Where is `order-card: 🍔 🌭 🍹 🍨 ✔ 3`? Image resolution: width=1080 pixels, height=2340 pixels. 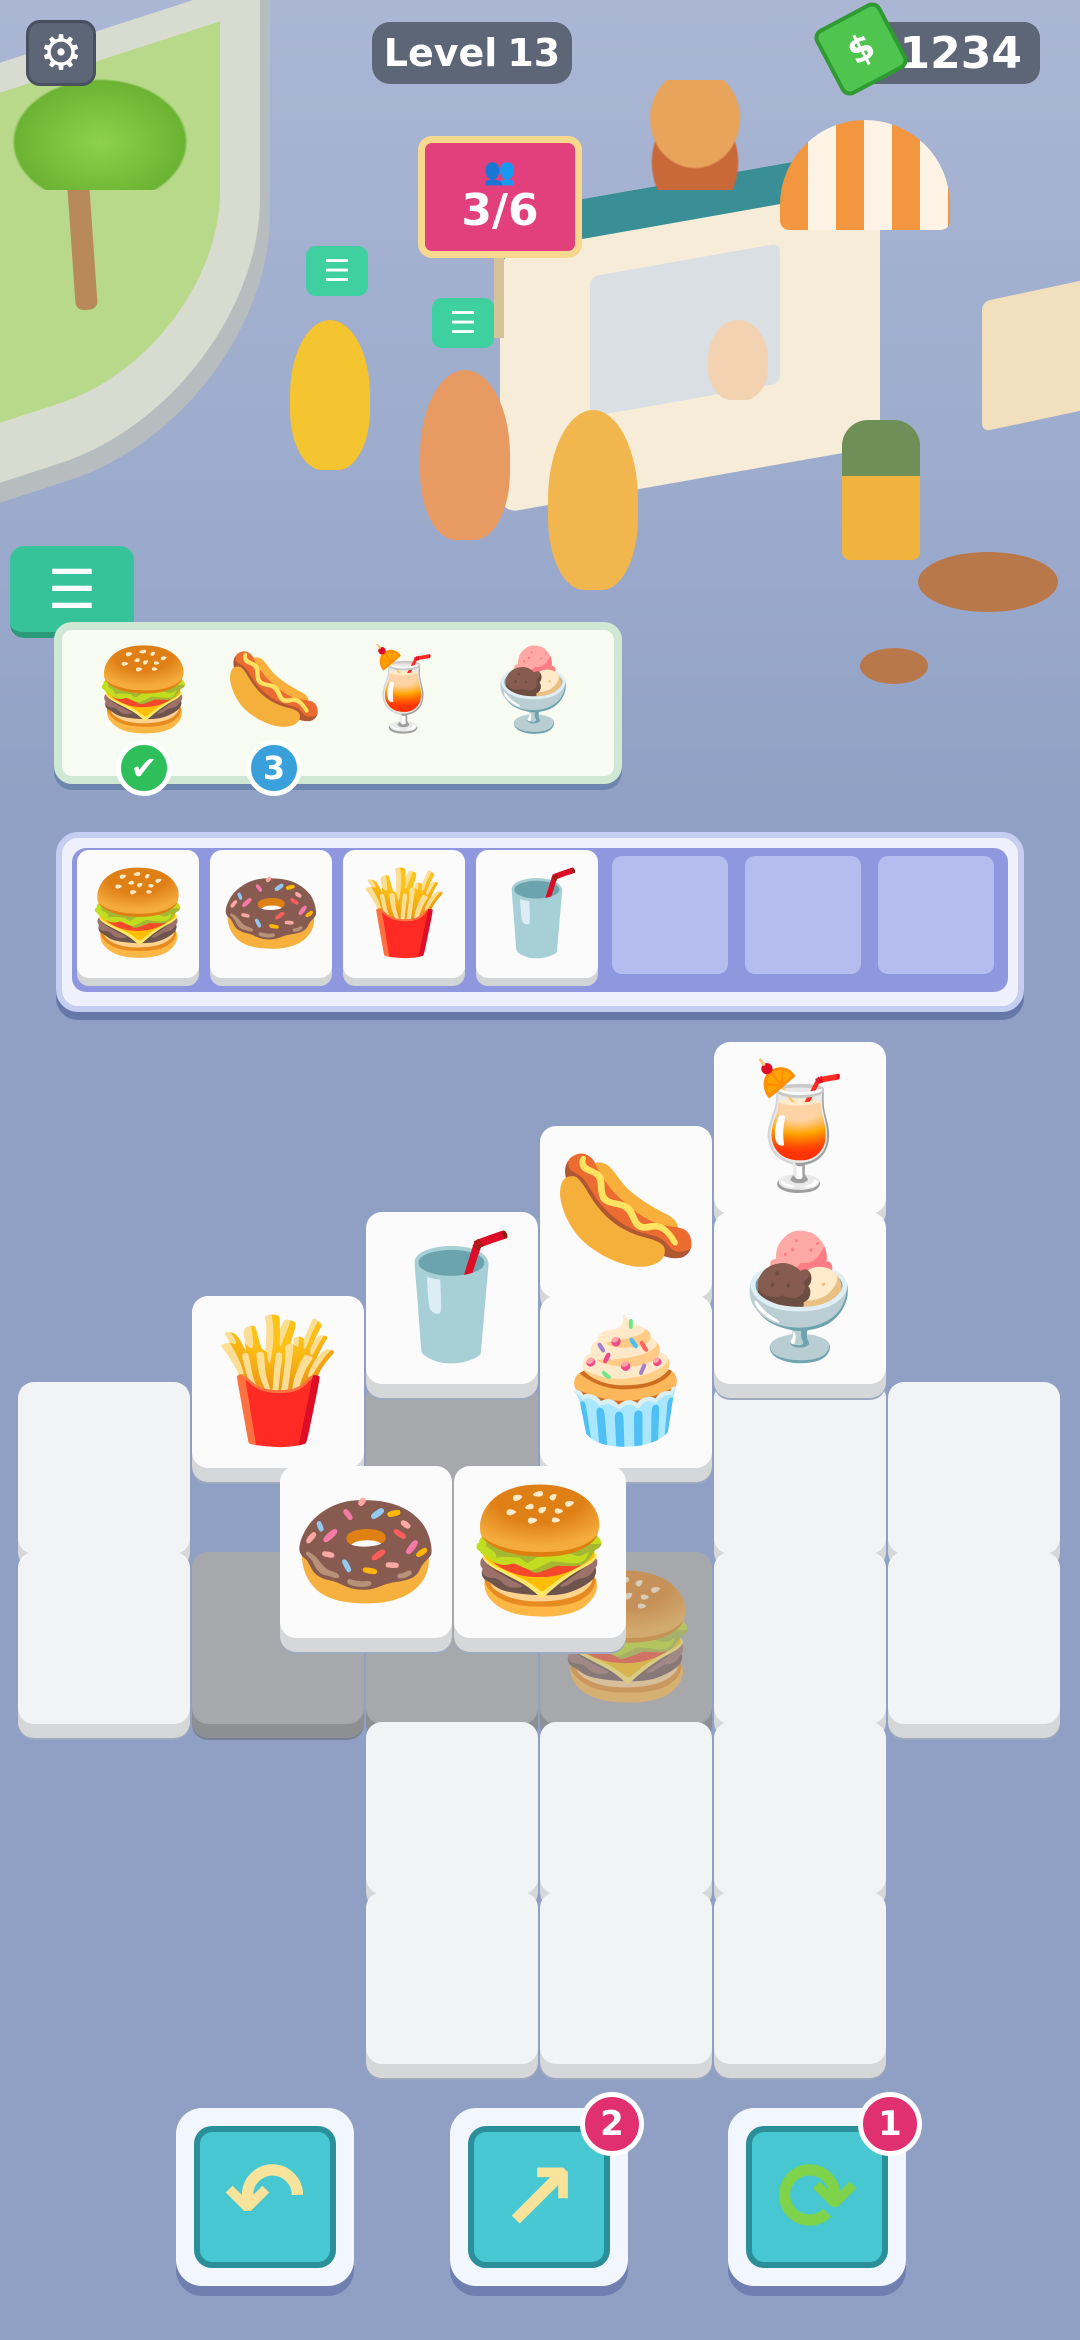 order-card: 🍔 🌭 🍹 🍨 ✔ 3 is located at coordinates (338, 709).